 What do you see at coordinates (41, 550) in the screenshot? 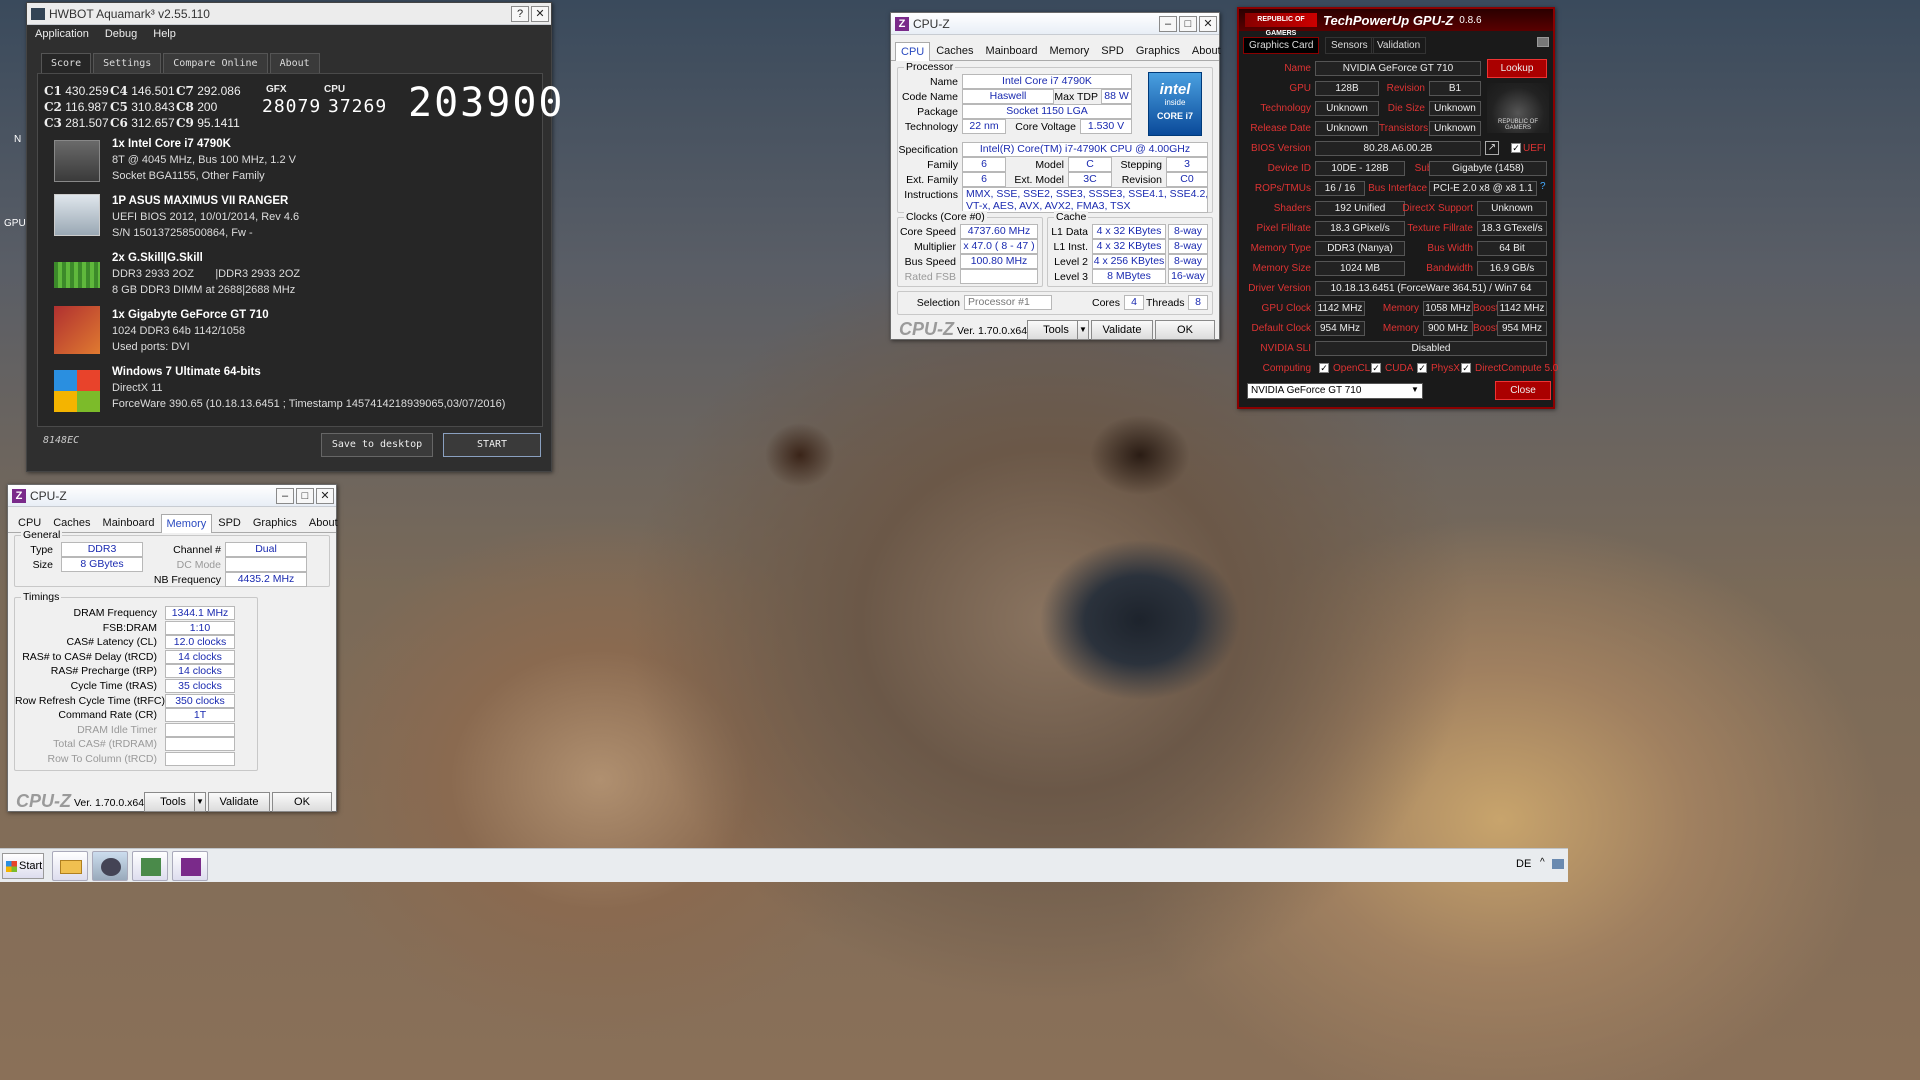
I see `type-label: Type` at bounding box center [41, 550].